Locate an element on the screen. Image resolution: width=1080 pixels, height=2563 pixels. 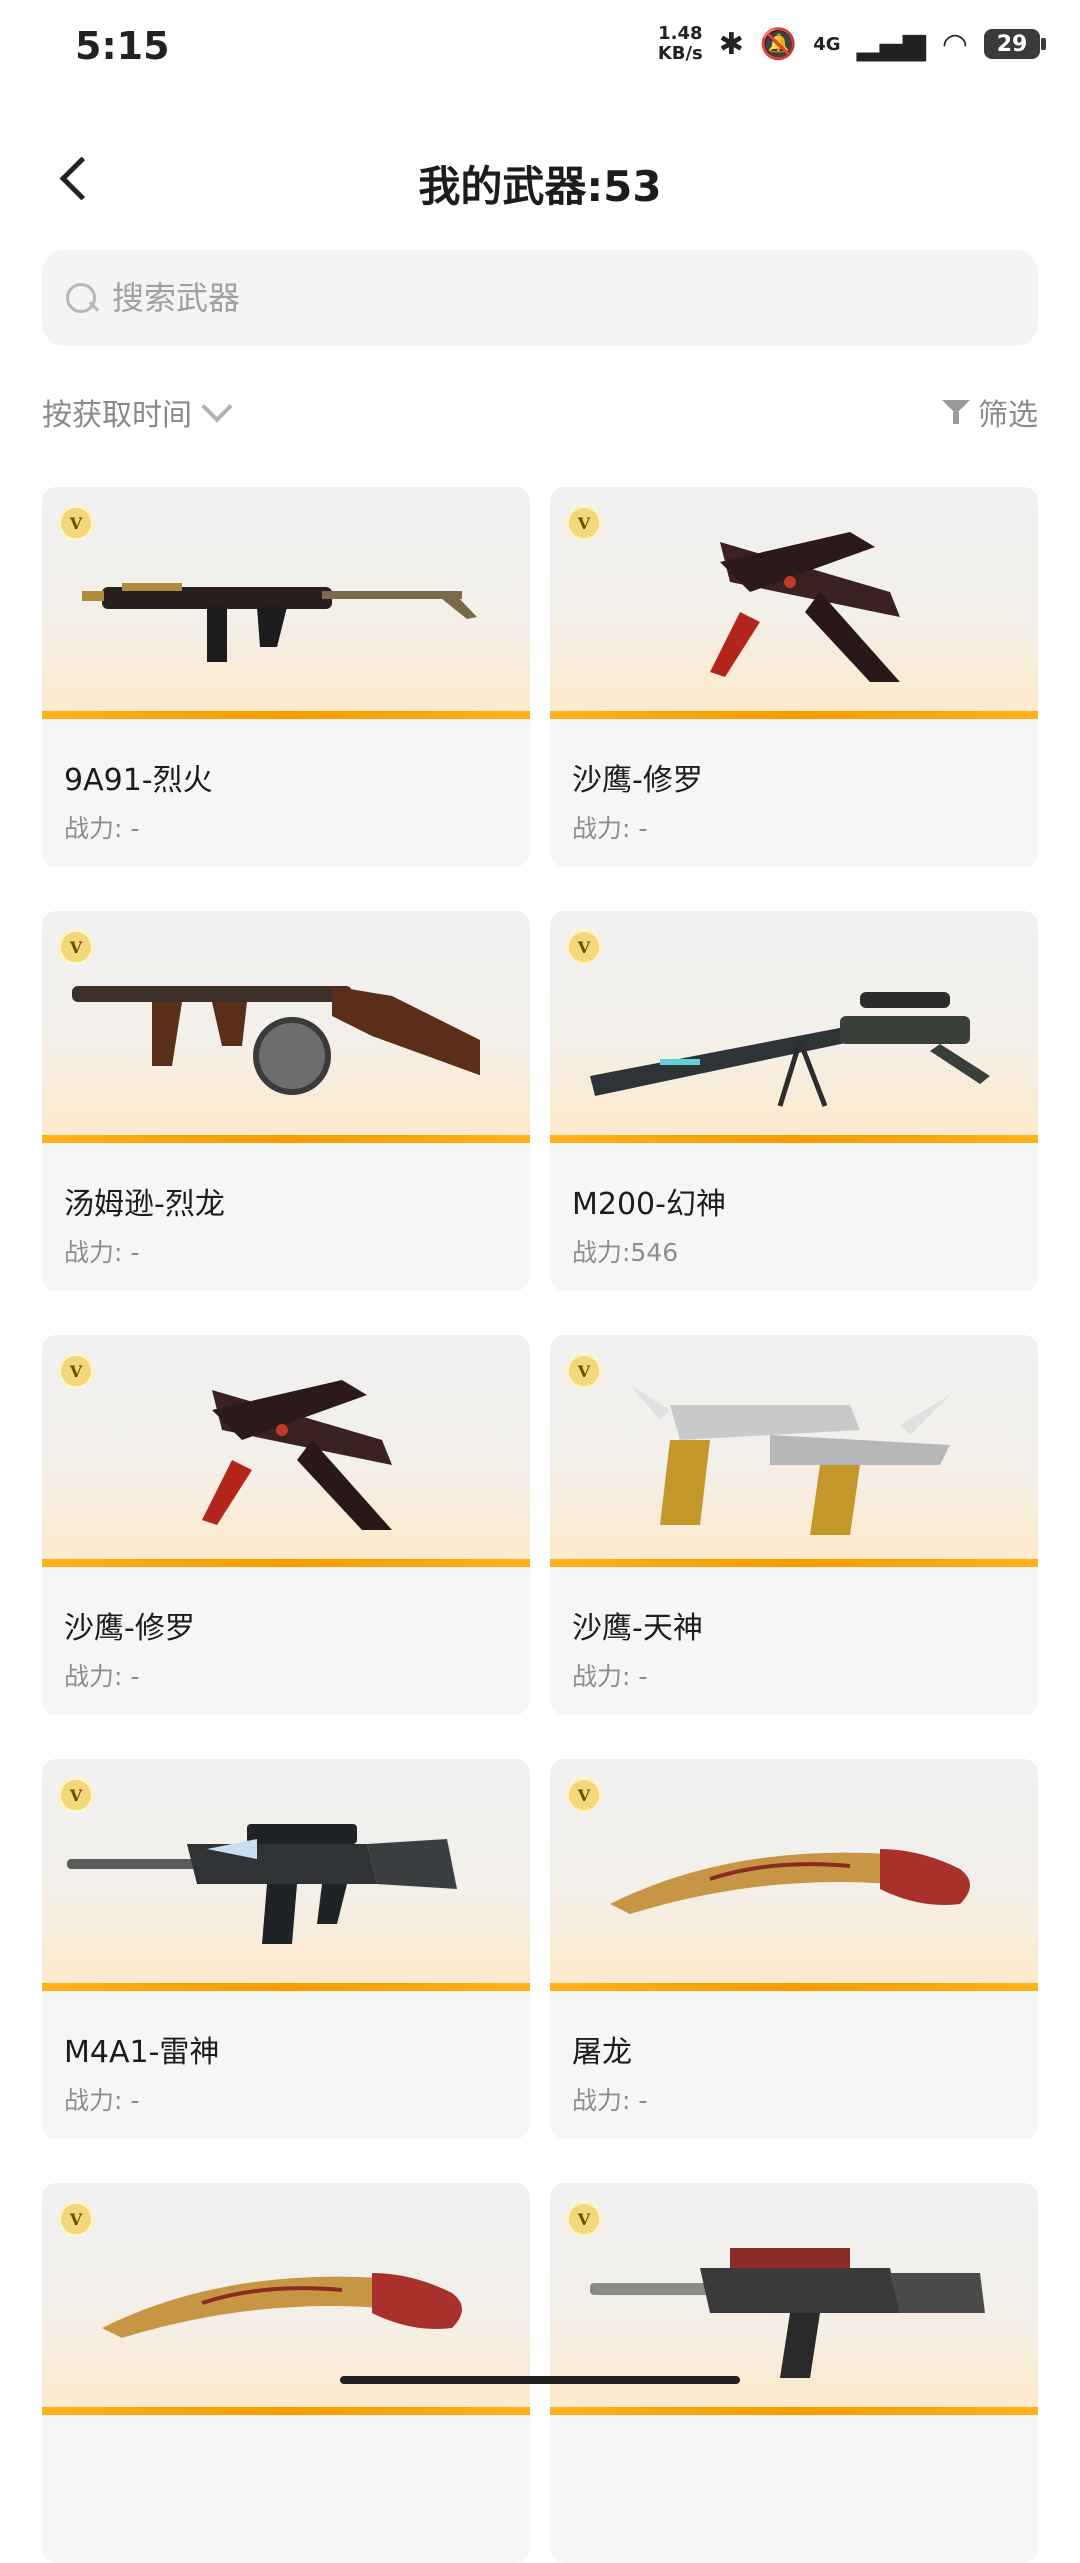
status-time: 5:15 is located at coordinates (122, 46).